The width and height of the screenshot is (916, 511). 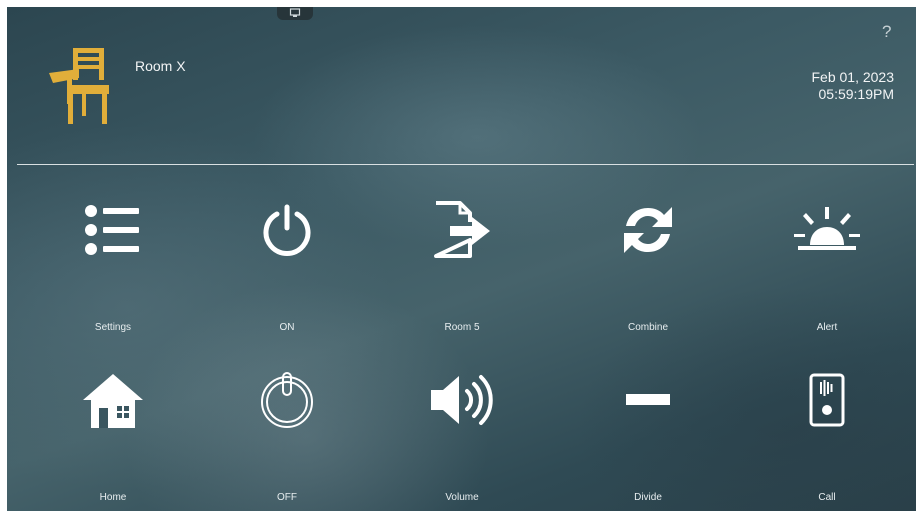 I want to click on volume-button: Volume, so click(x=462, y=438).